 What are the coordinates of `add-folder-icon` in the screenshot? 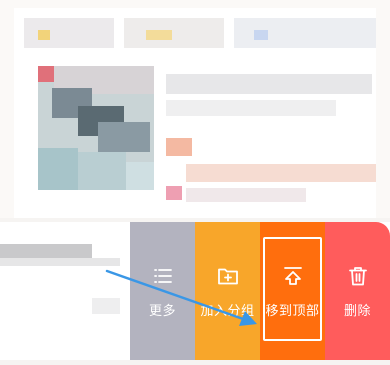 It's located at (227, 276).